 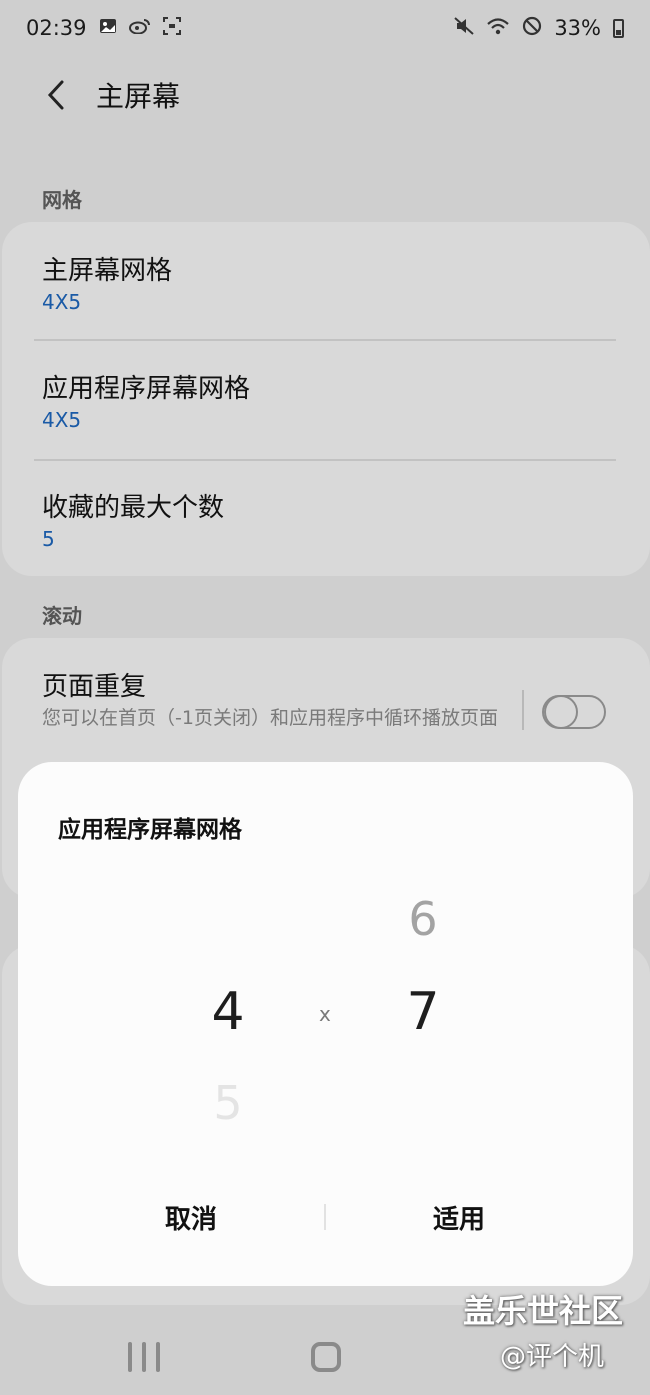 I want to click on setting-apps-grid: 应用程序屏幕网格 4X5, so click(x=326, y=400).